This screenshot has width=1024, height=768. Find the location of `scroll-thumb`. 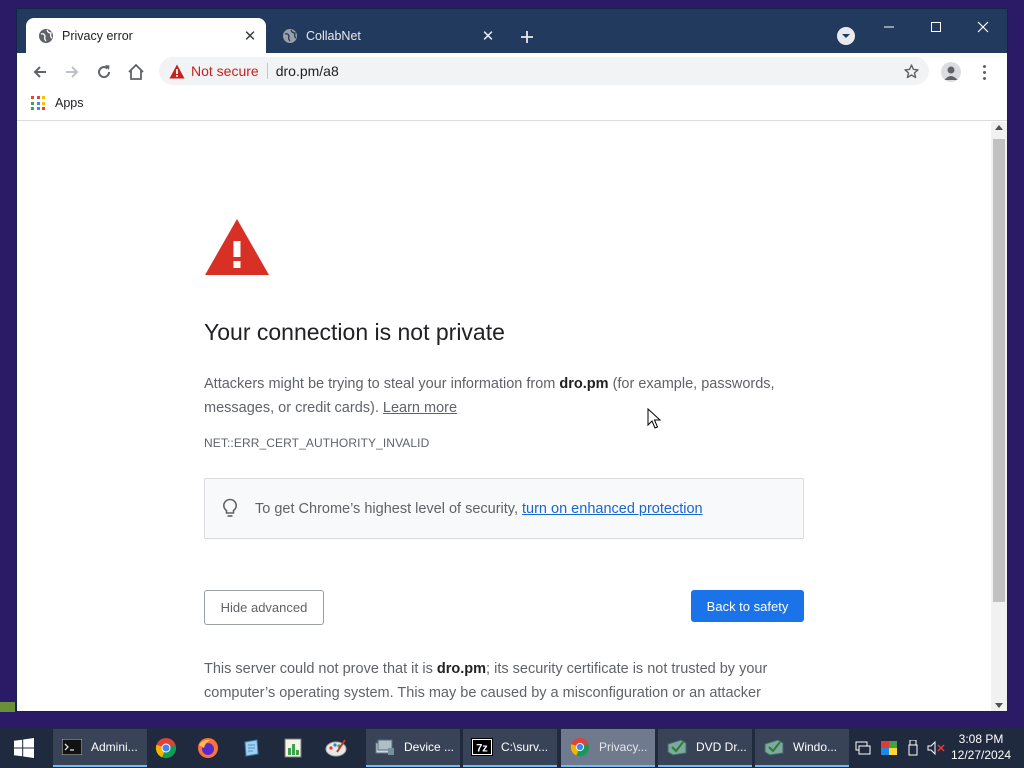

scroll-thumb is located at coordinates (999, 370).